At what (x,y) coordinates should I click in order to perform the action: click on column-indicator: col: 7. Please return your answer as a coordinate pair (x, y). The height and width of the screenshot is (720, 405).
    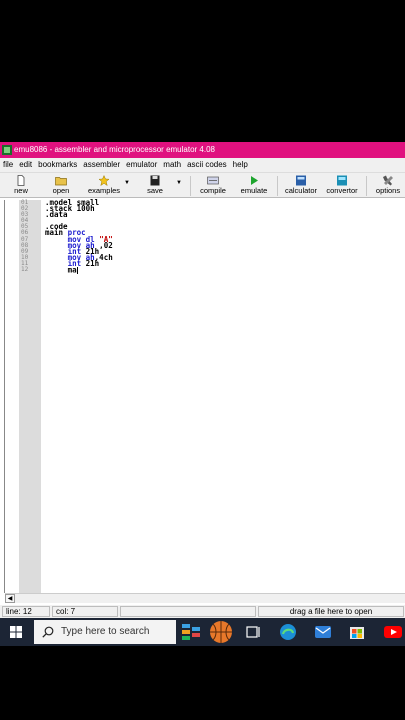
    Looking at the image, I should click on (85, 611).